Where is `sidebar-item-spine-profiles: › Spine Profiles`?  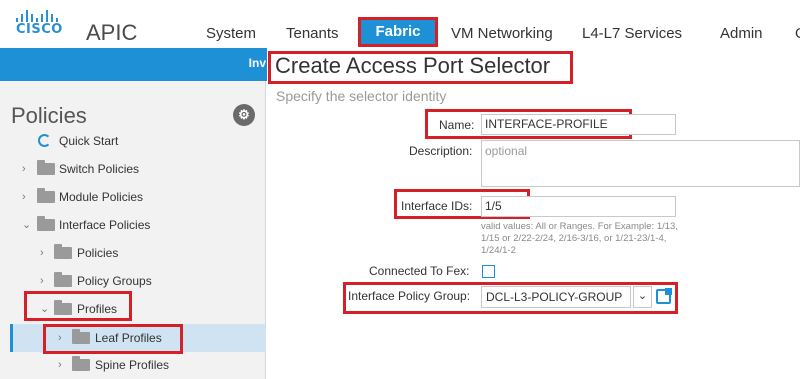
sidebar-item-spine-profiles: › Spine Profiles is located at coordinates (128, 365).